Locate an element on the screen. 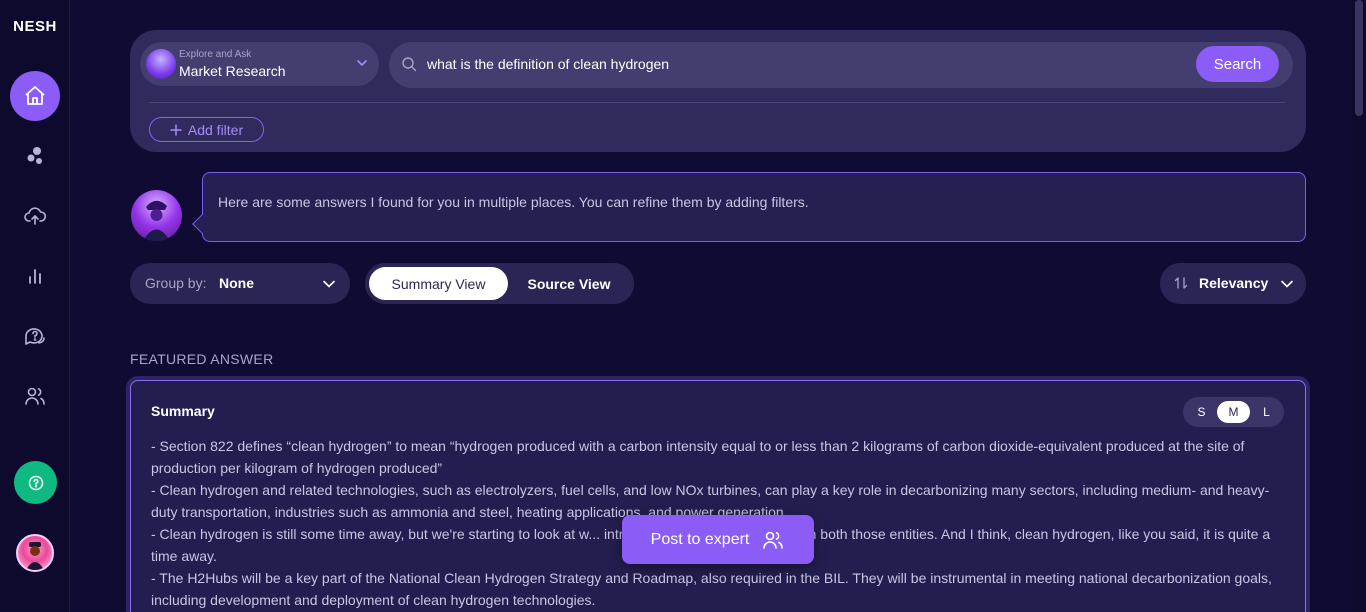  size-m-button: M is located at coordinates (1233, 412).